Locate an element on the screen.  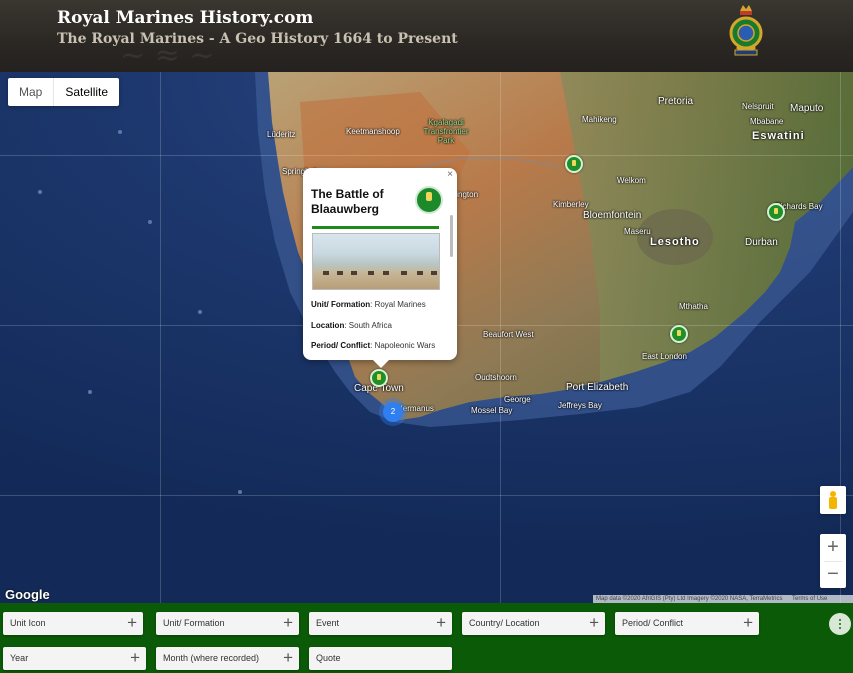
filter-period-conflict: Period/ Conflict + is located at coordinates (687, 623).